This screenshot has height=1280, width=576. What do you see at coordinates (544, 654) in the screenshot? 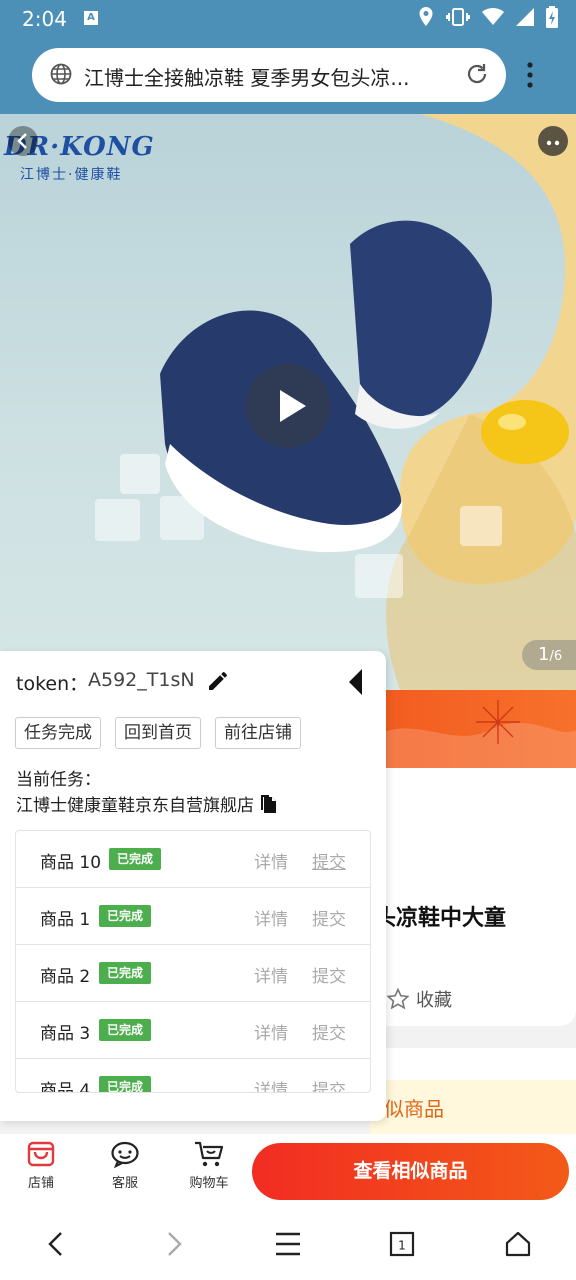
I see `page-current: 1` at bounding box center [544, 654].